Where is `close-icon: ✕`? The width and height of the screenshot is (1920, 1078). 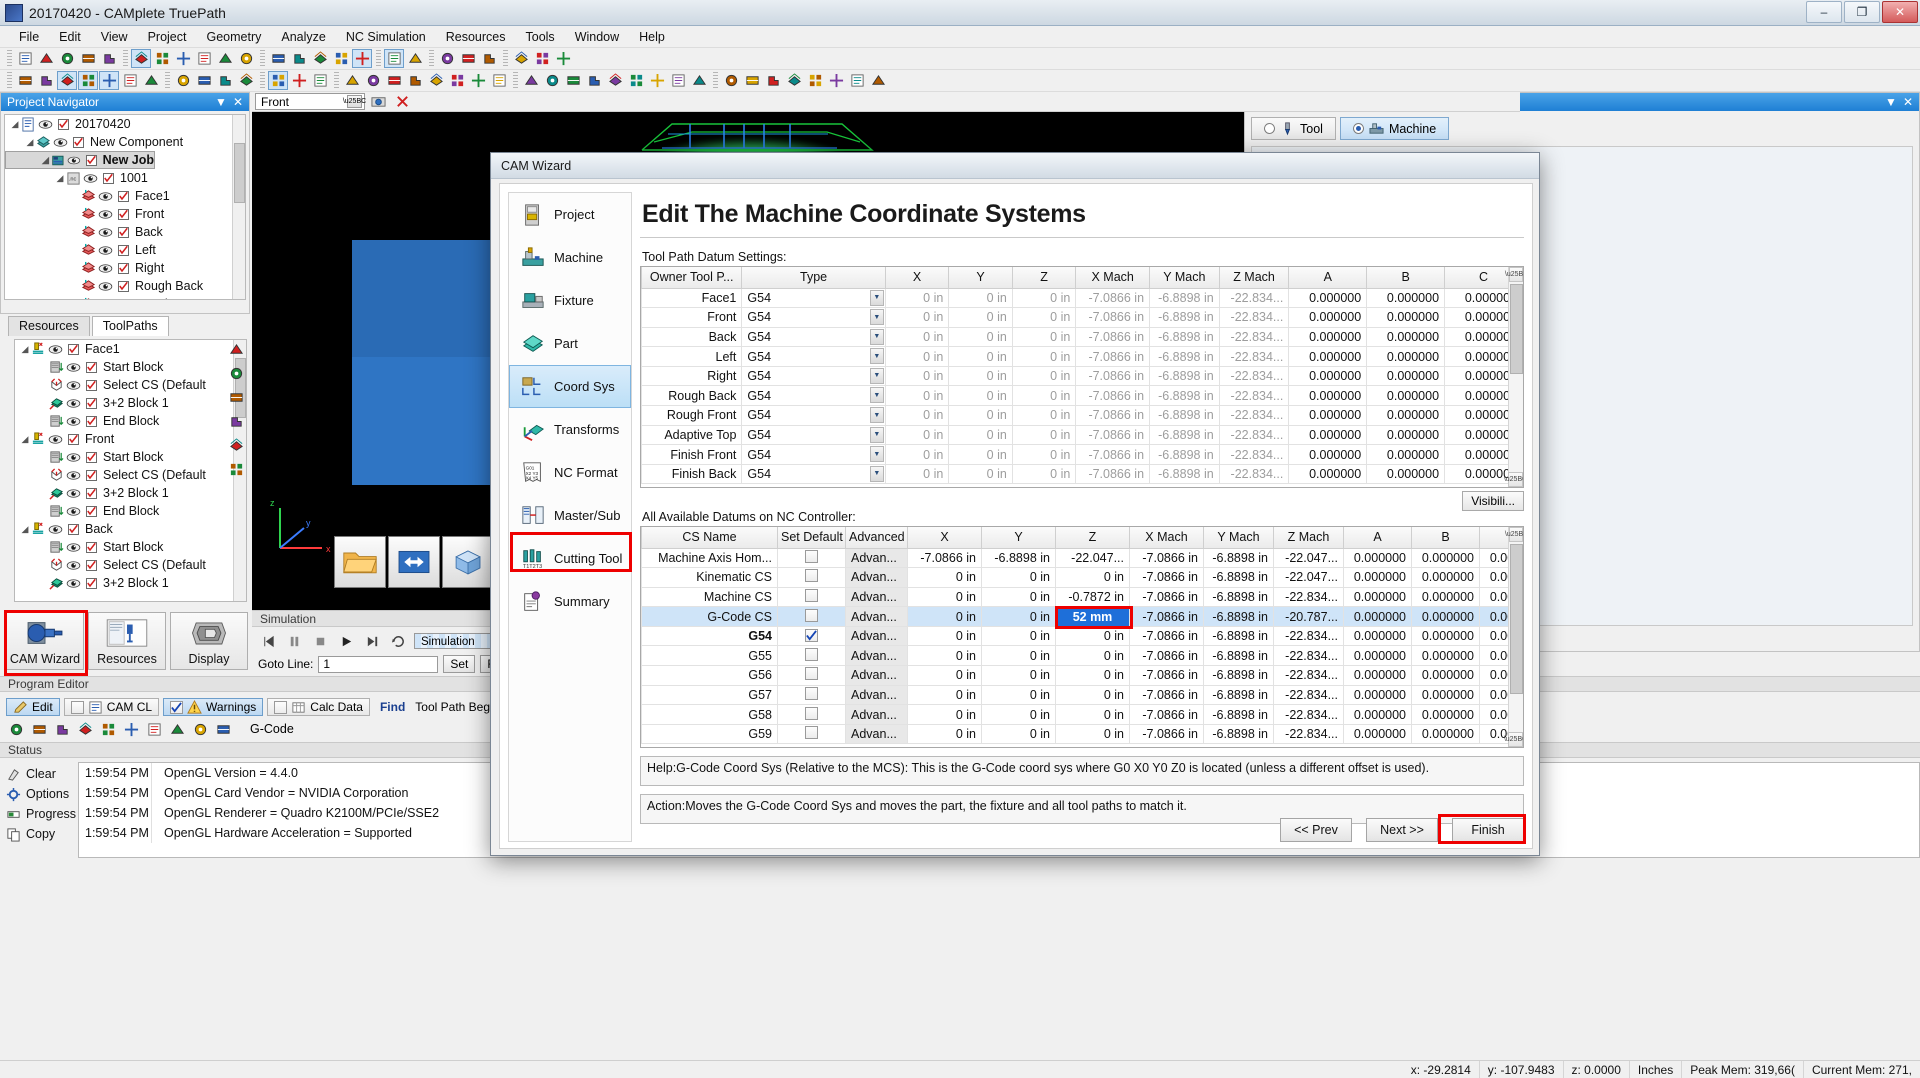 close-icon: ✕ is located at coordinates (238, 102).